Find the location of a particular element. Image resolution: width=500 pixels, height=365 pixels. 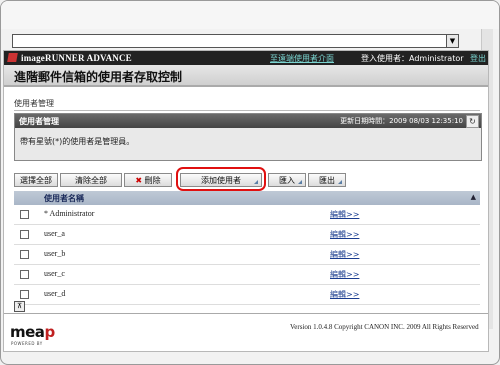

updated-time: 更新日期時間：2009 08/03 12:35:10 is located at coordinates (401, 121).